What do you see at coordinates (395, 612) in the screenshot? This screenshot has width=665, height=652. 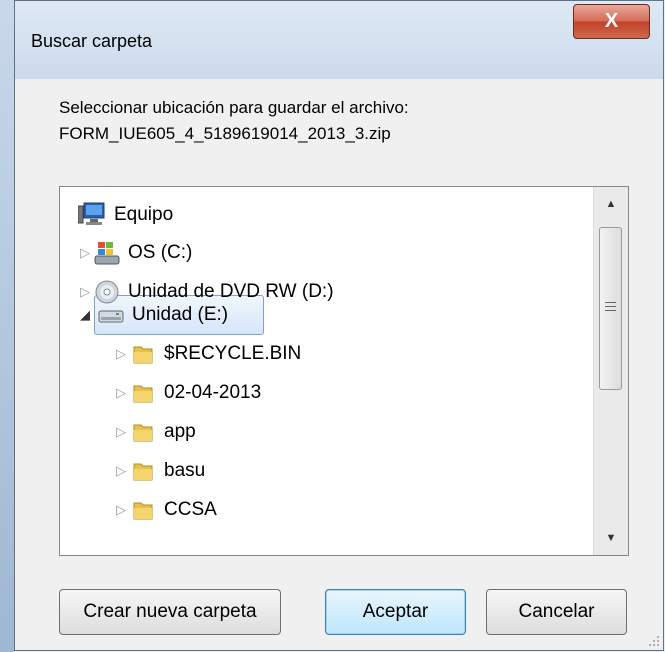 I see `accept-button: Aceptar` at bounding box center [395, 612].